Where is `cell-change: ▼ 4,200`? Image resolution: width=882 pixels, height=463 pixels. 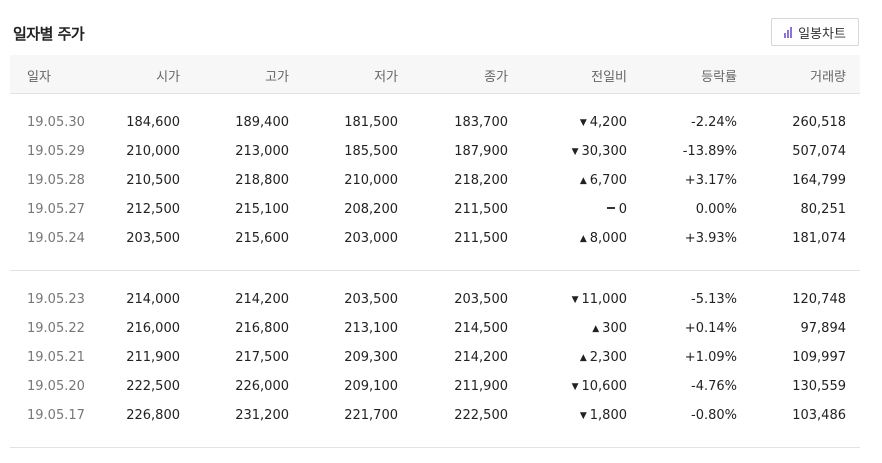
cell-change: ▼ 4,200 is located at coordinates (603, 122).